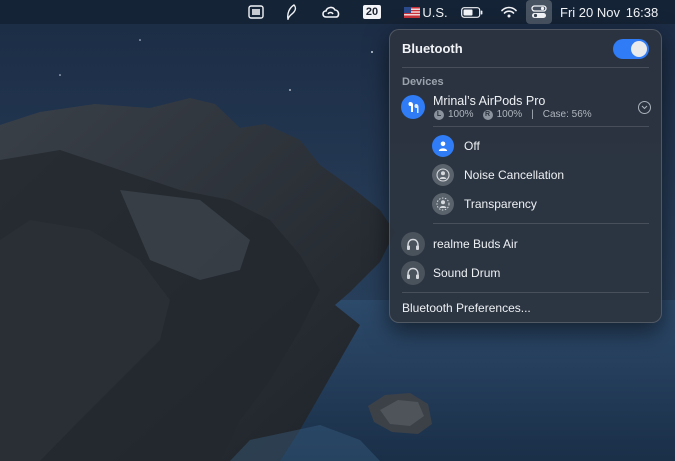  I want to click on device-name: realme Buds Air, so click(475, 244).